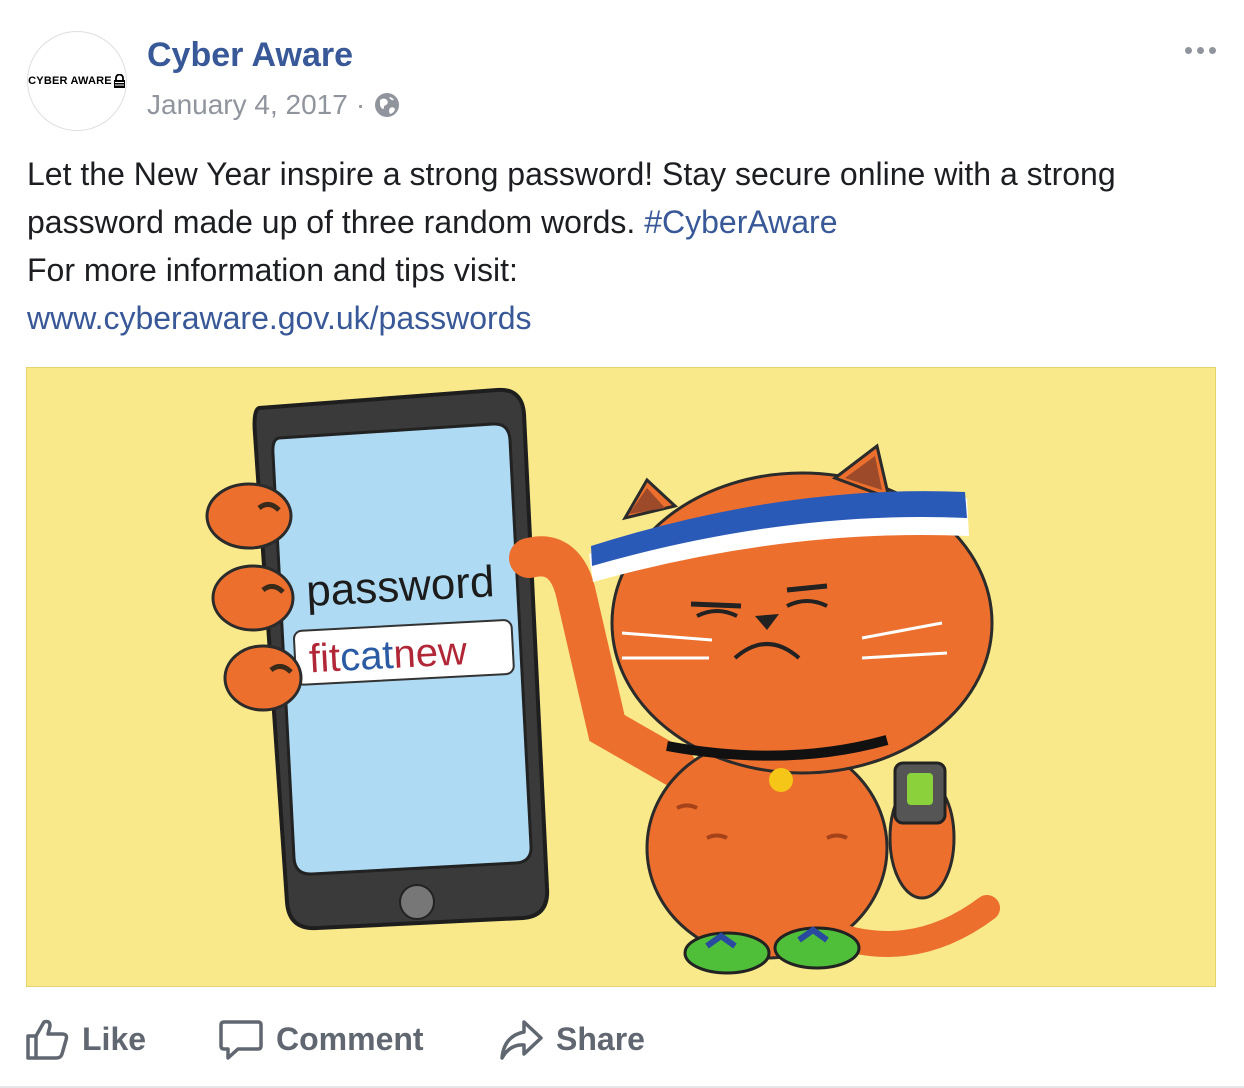 The width and height of the screenshot is (1244, 1088). I want to click on avatar-logo-text: CYBER AWARE, so click(70, 81).